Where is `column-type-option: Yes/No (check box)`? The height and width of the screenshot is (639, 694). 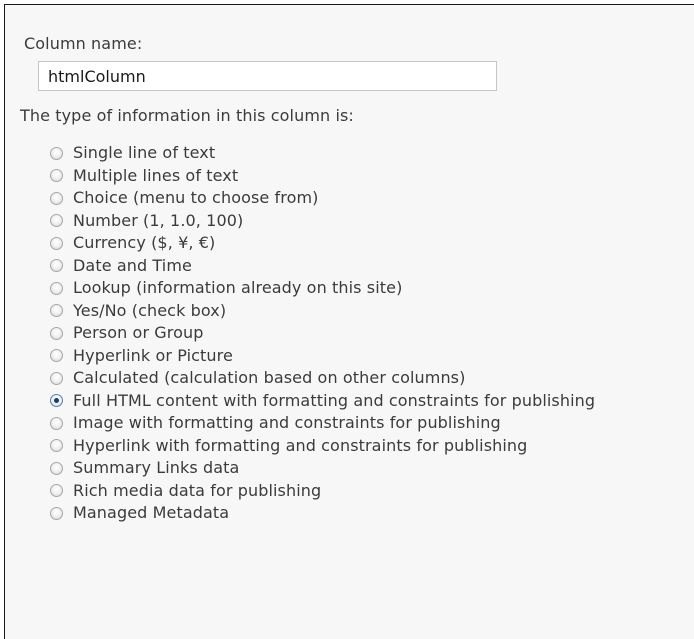 column-type-option: Yes/No (check box) is located at coordinates (322, 311).